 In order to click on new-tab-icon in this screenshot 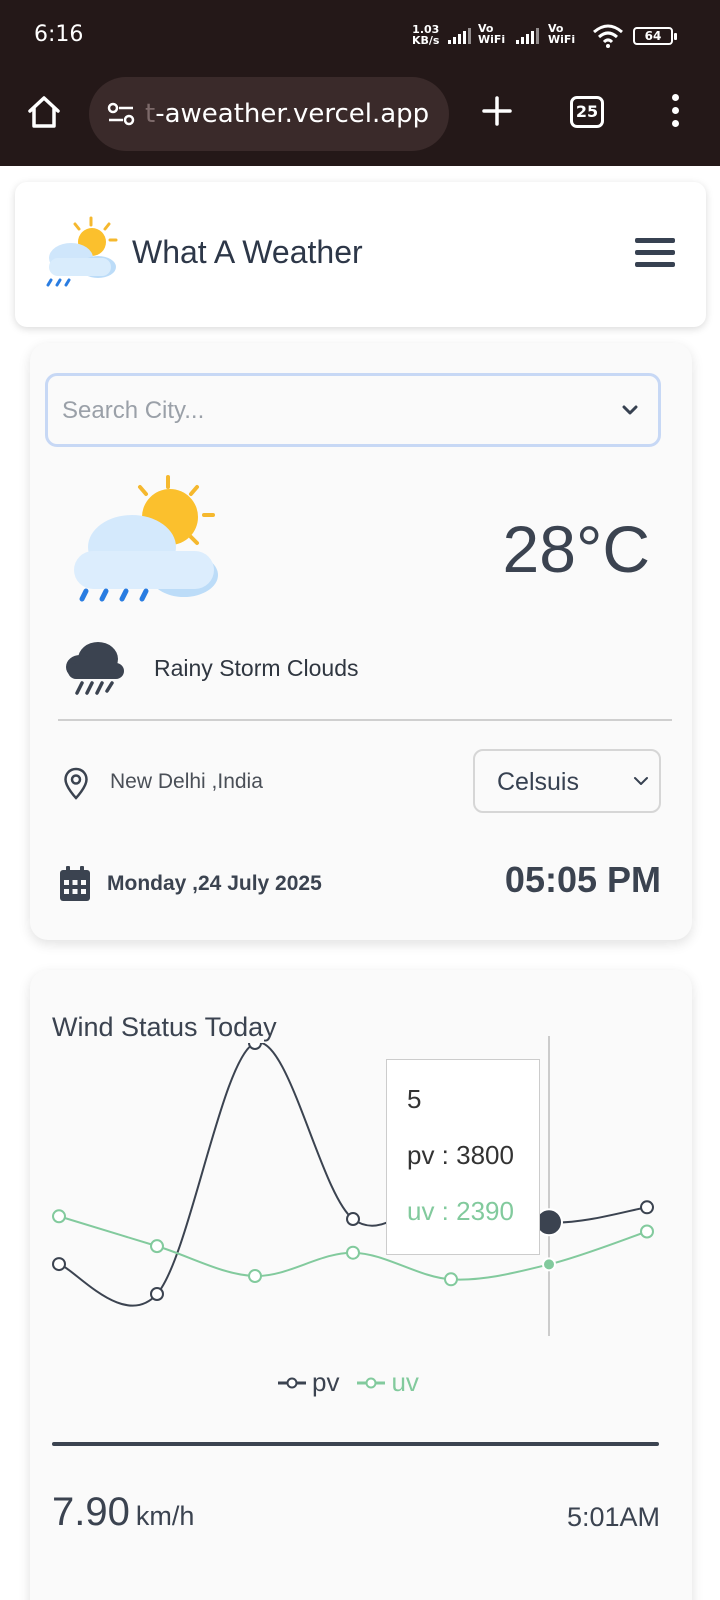, I will do `click(497, 111)`.